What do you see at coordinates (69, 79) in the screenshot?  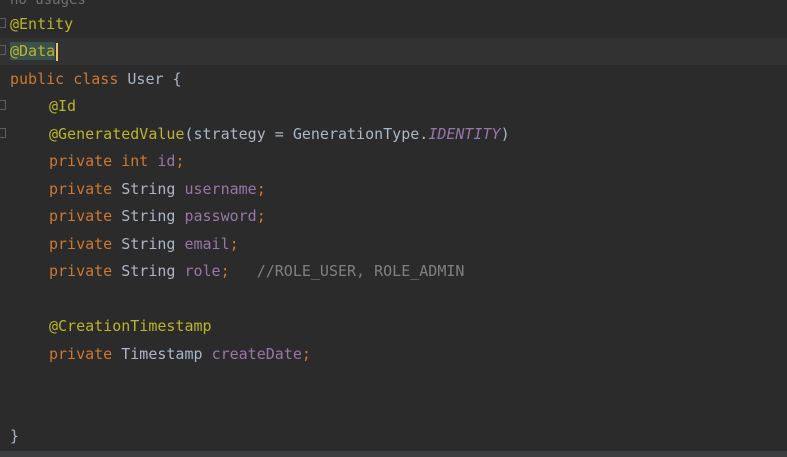 I see `class-keywords: public class` at bounding box center [69, 79].